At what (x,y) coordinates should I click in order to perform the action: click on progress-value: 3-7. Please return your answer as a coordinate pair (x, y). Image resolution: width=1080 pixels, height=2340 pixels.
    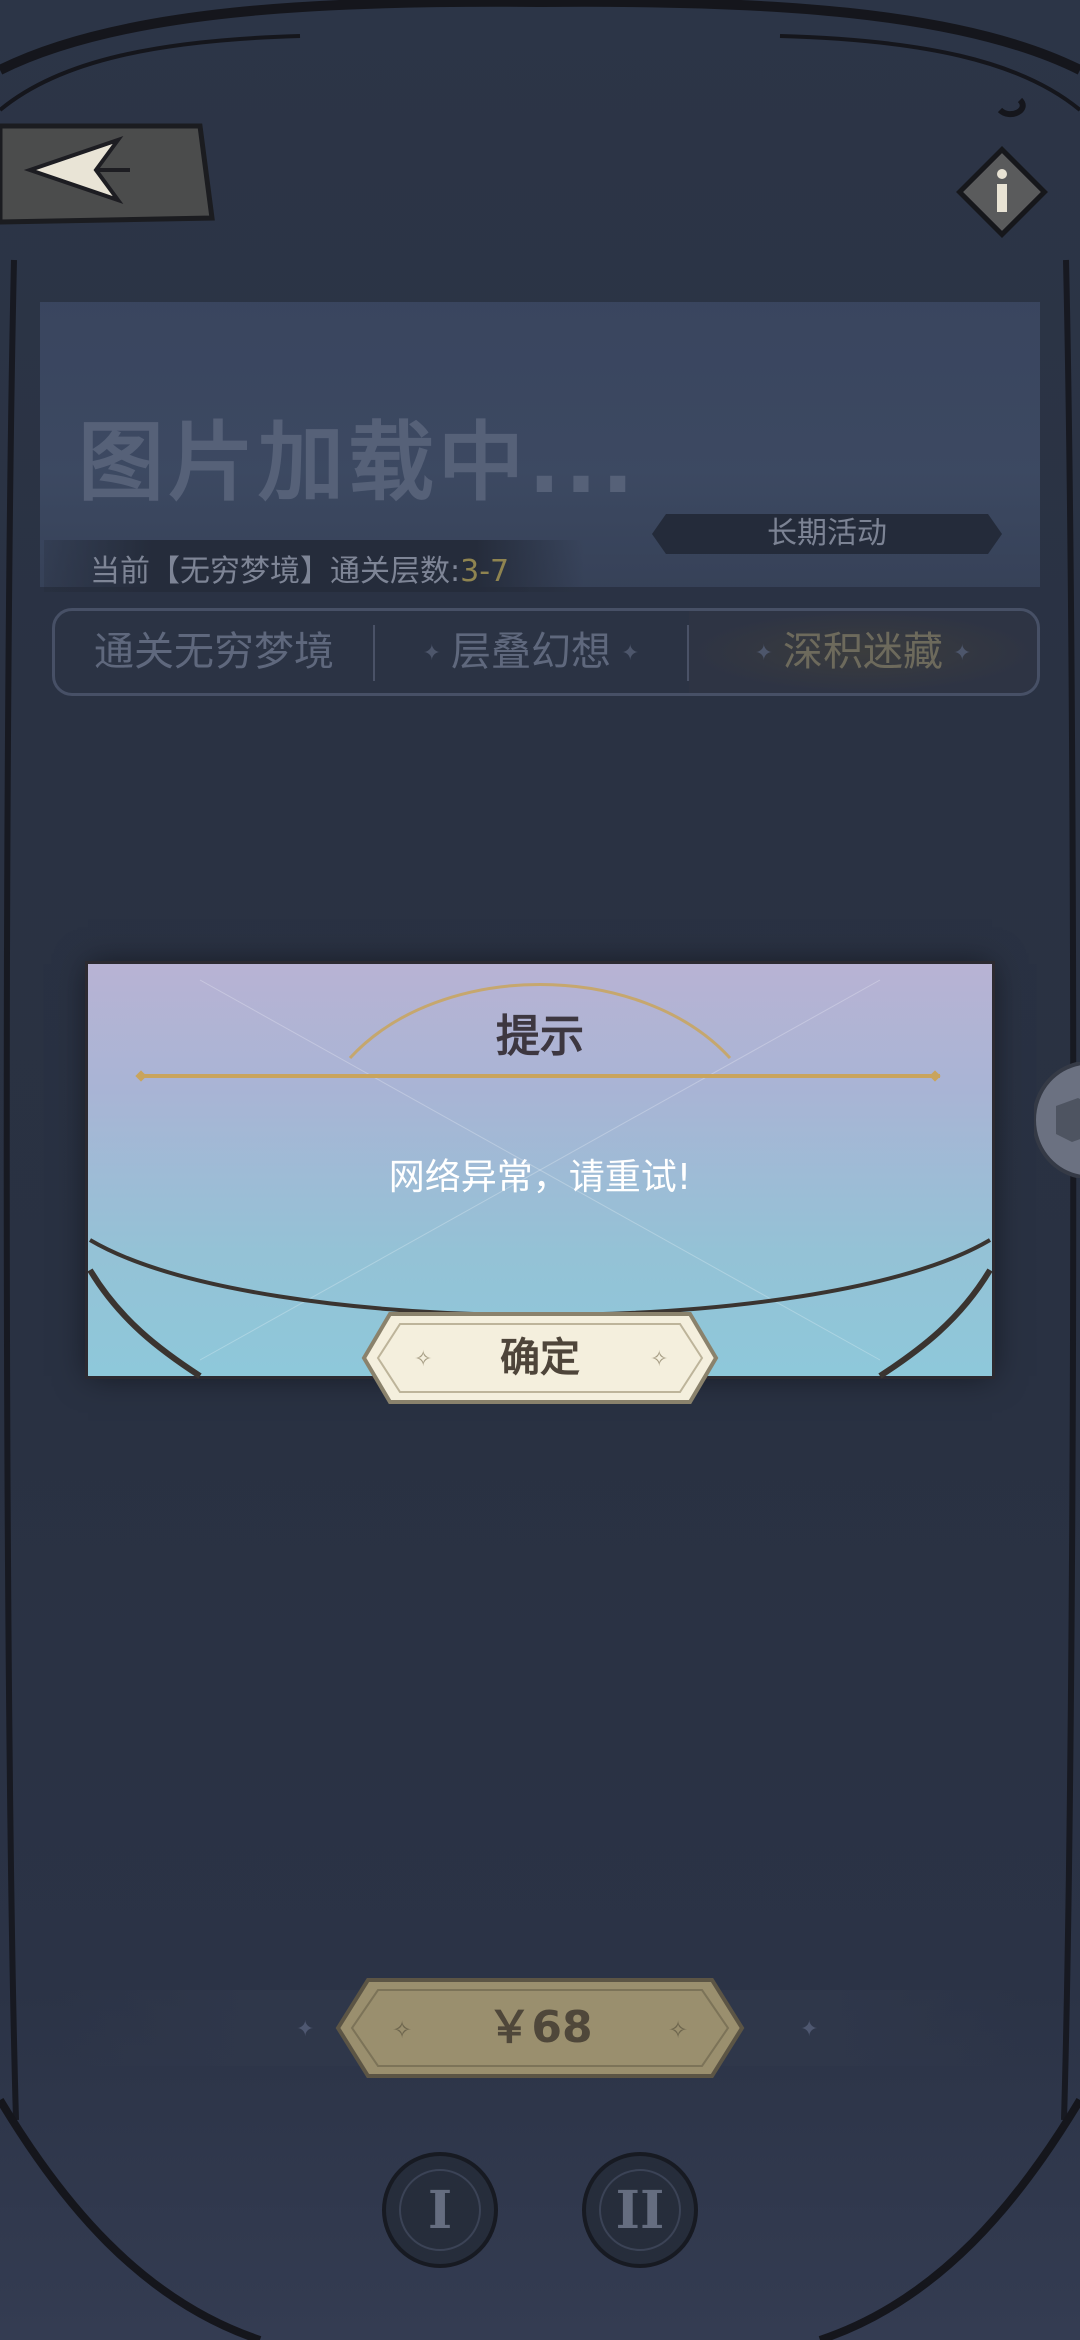
    Looking at the image, I should click on (485, 571).